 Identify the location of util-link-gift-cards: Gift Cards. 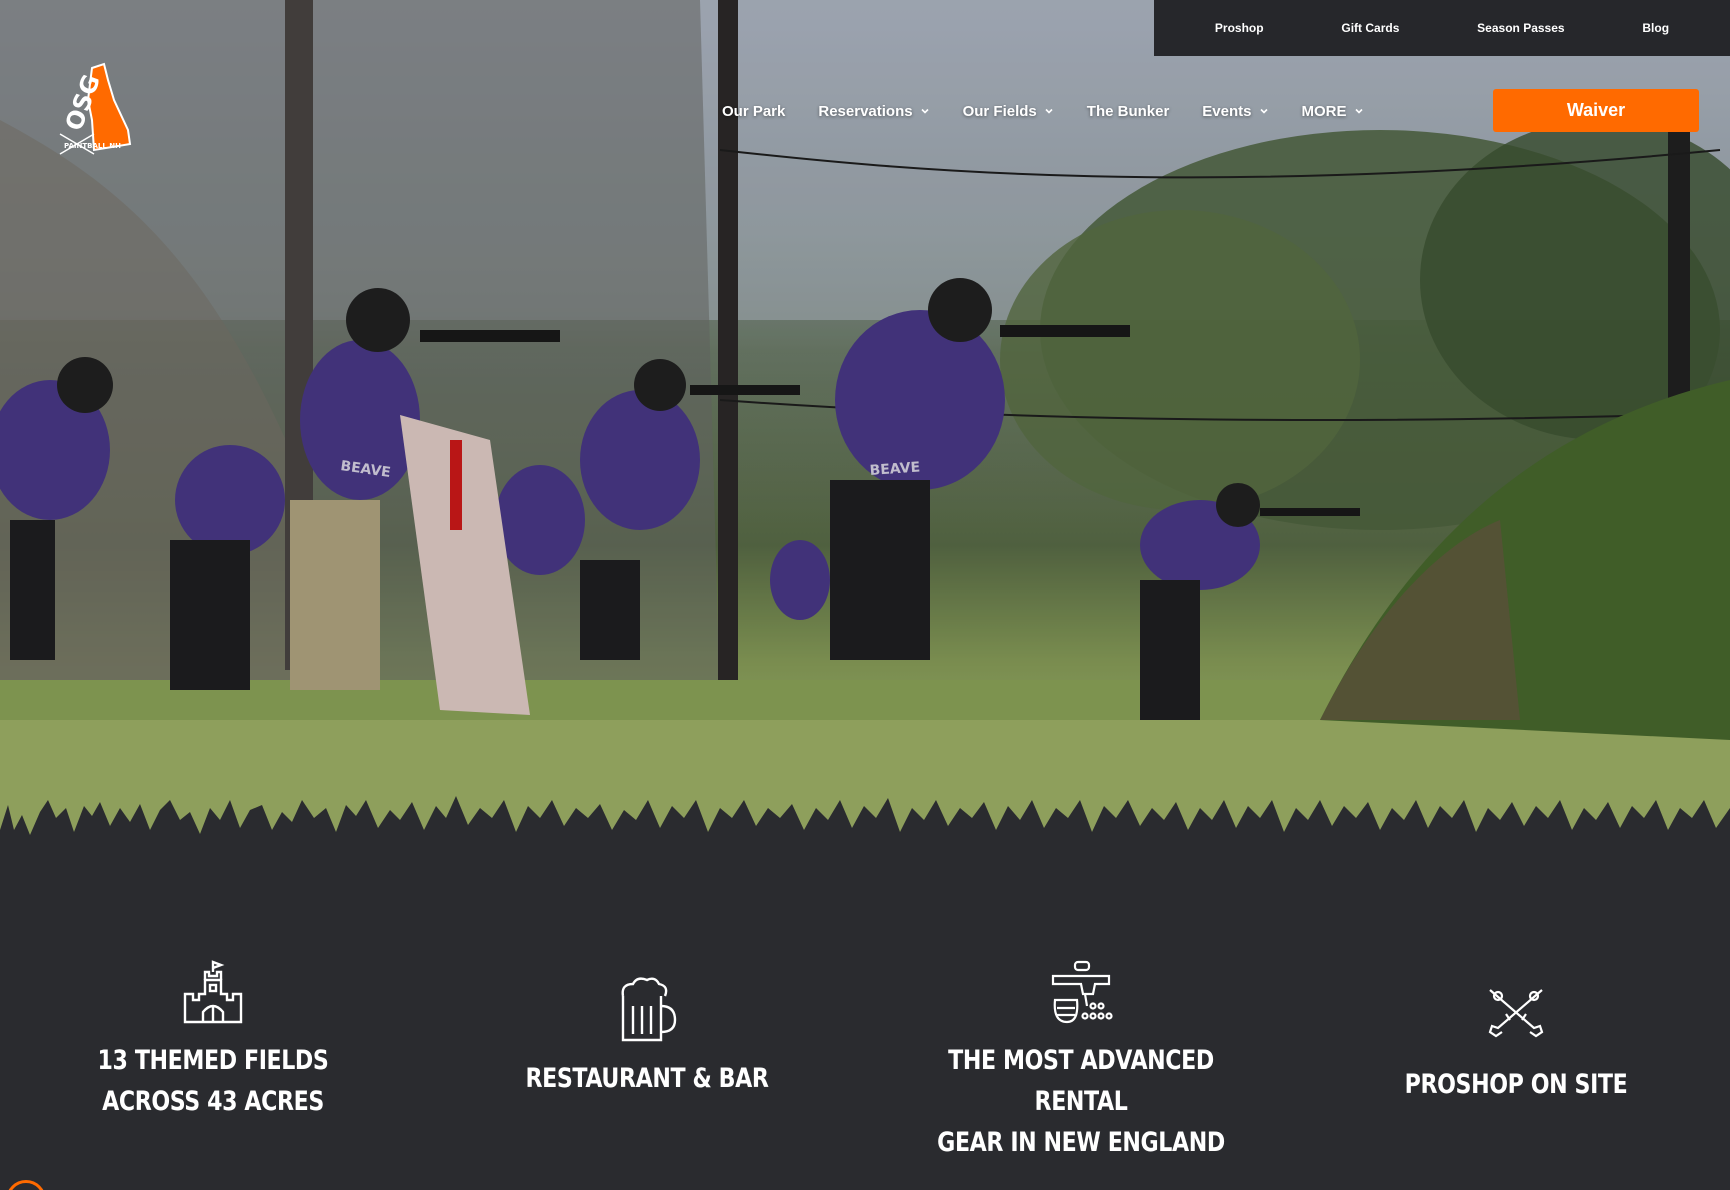
(1370, 28).